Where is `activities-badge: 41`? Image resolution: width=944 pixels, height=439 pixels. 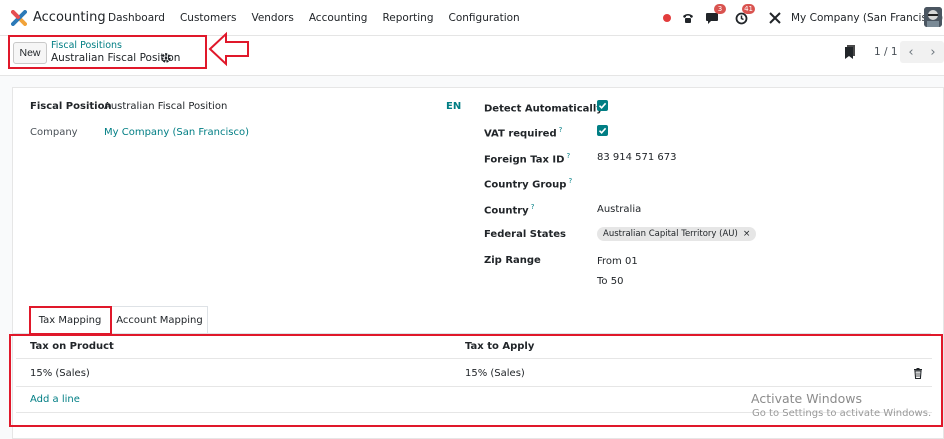
activities-badge: 41 is located at coordinates (748, 9).